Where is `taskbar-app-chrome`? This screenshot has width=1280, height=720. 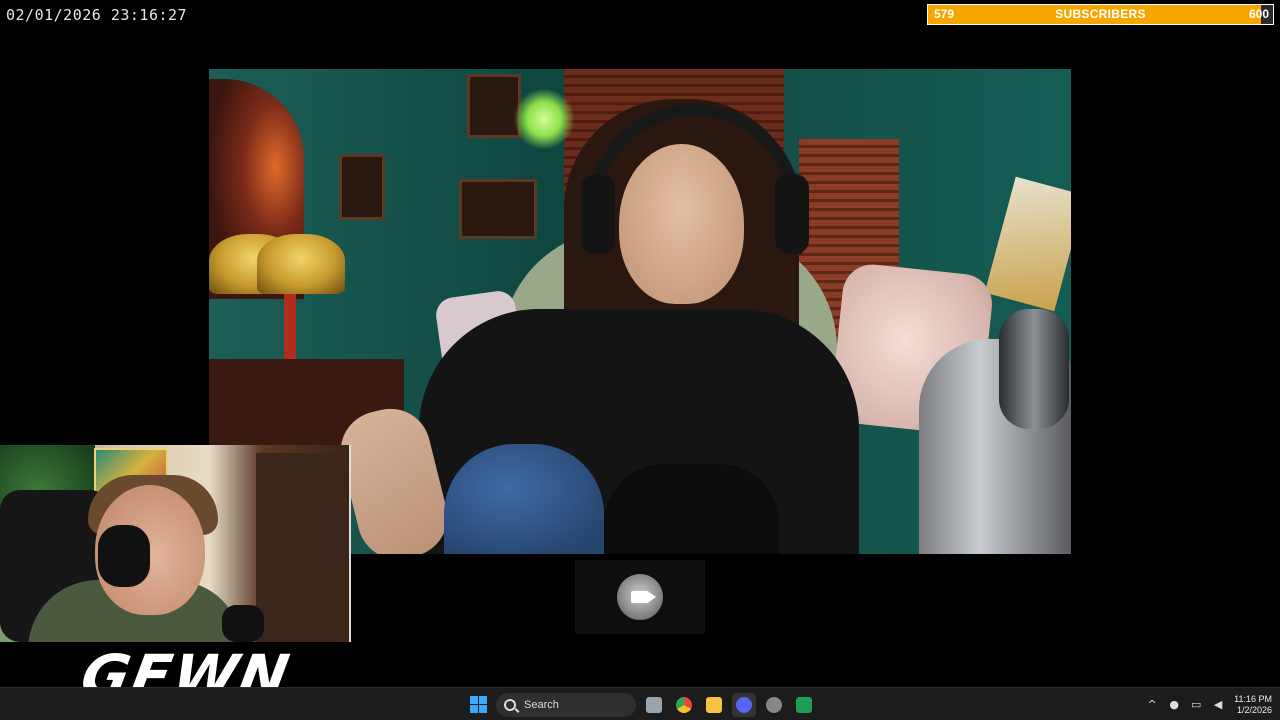
taskbar-app-chrome is located at coordinates (684, 705).